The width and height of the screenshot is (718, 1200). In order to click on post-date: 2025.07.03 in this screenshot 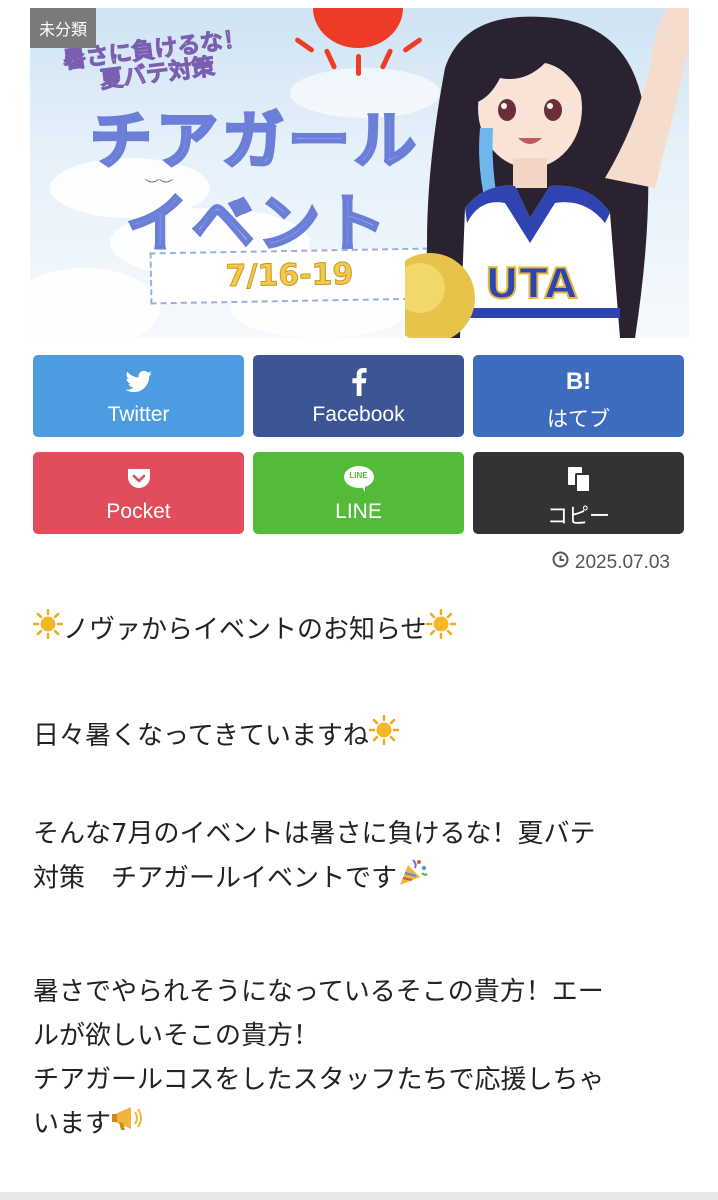, I will do `click(611, 562)`.